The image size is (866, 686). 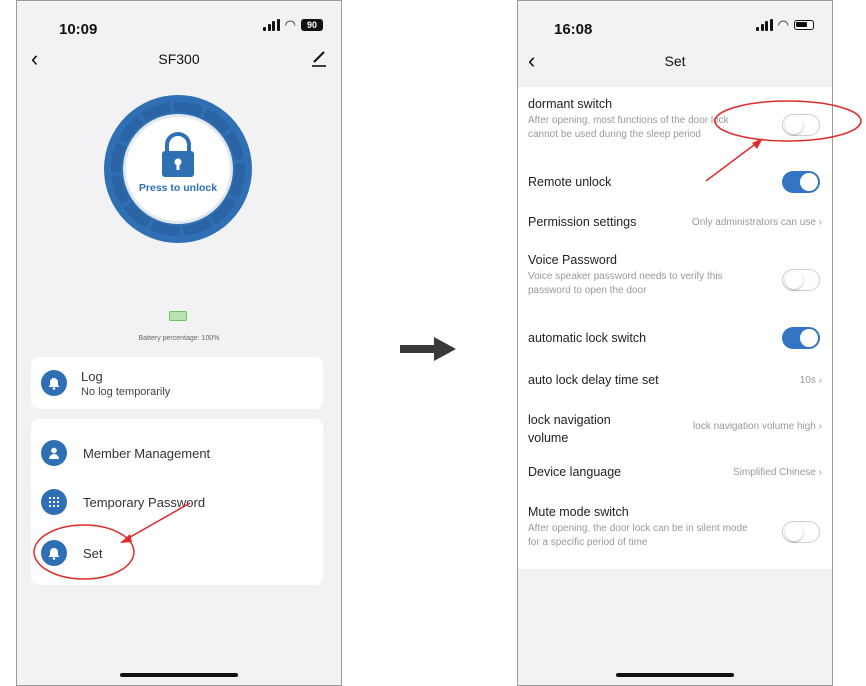 What do you see at coordinates (675, 380) in the screenshot?
I see `auto-lock-delay-row: auto lock delay time set 10s ›` at bounding box center [675, 380].